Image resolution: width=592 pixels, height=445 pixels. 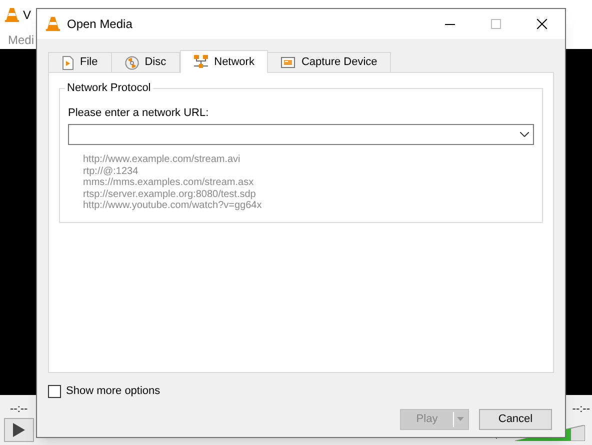 I want to click on menu-item: Medi, so click(x=21, y=39).